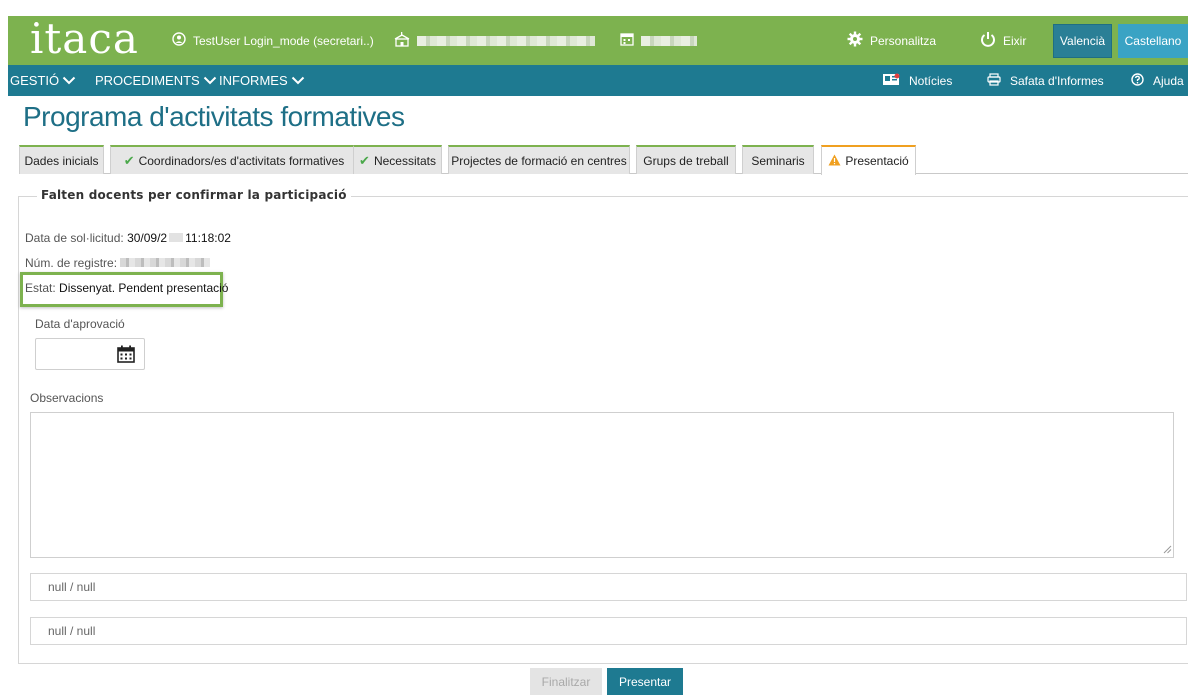 The width and height of the screenshot is (1188, 695). Describe the element at coordinates (404, 160) in the screenshot. I see `tab-label: Necessitats` at that location.